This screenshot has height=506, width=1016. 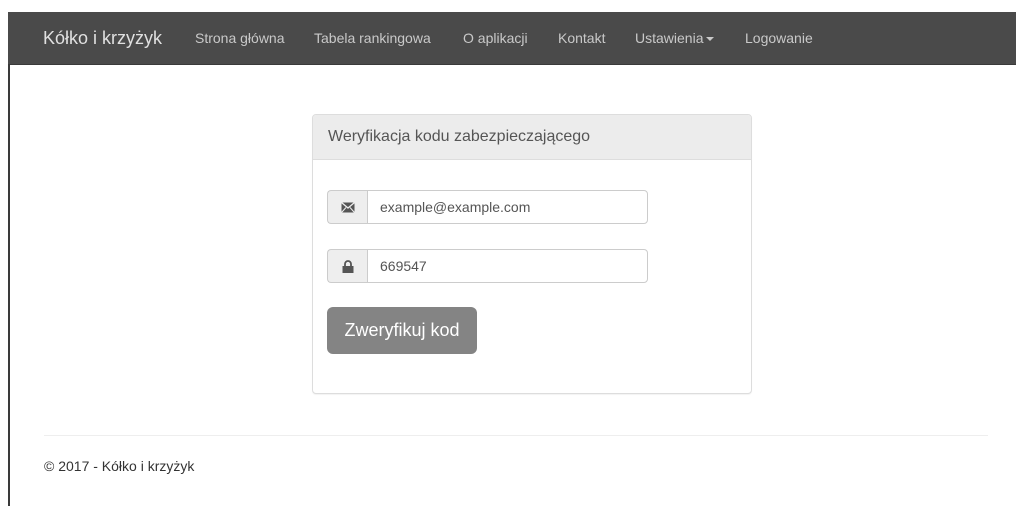 I want to click on code-input-group, so click(x=487, y=266).